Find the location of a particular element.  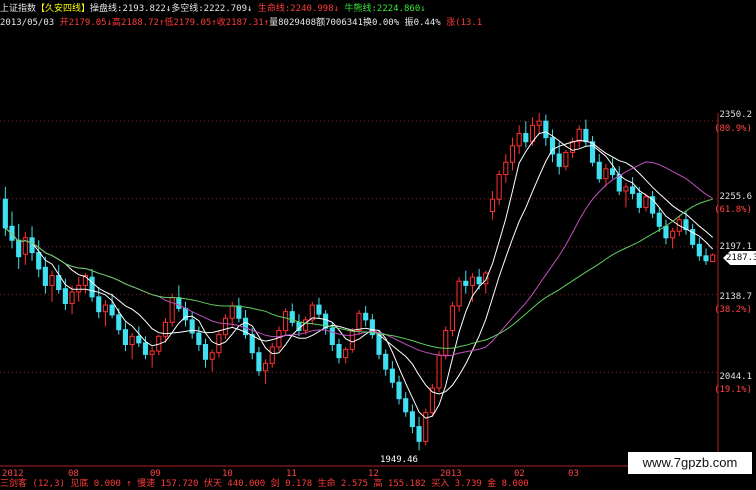

x-tick: 11 is located at coordinates (291, 474).